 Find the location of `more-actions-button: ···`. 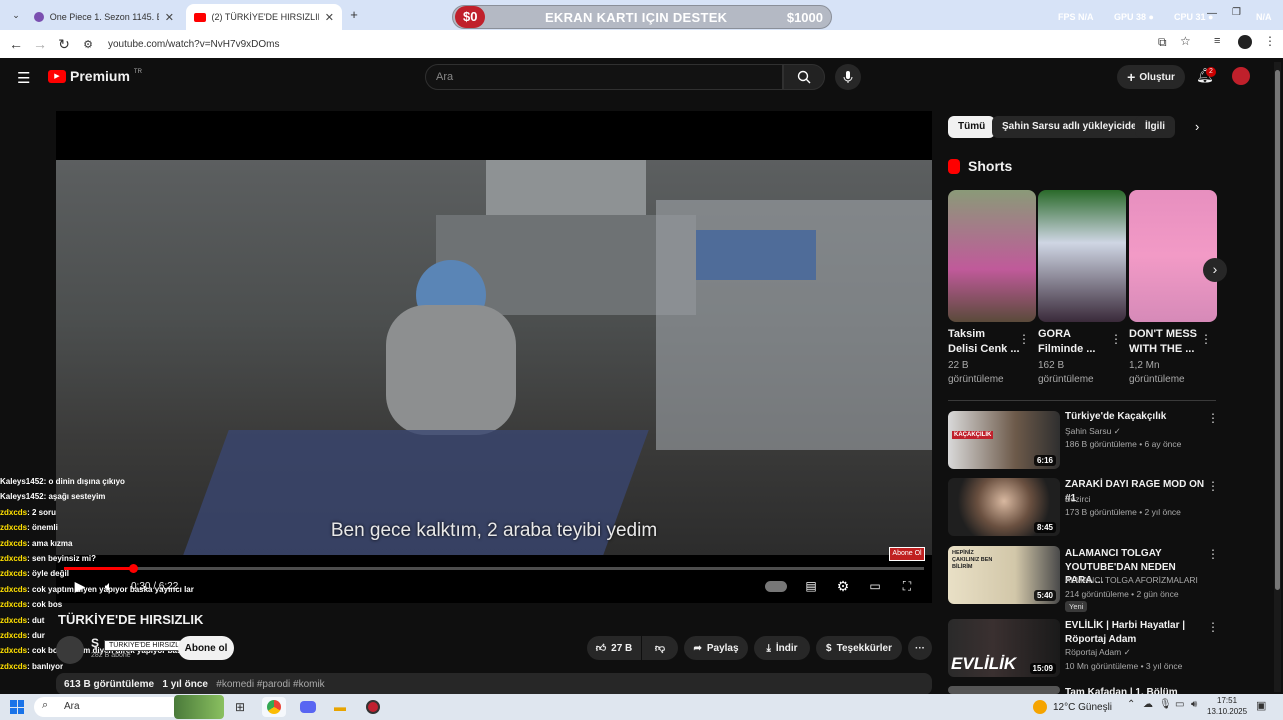

more-actions-button: ··· is located at coordinates (920, 648).